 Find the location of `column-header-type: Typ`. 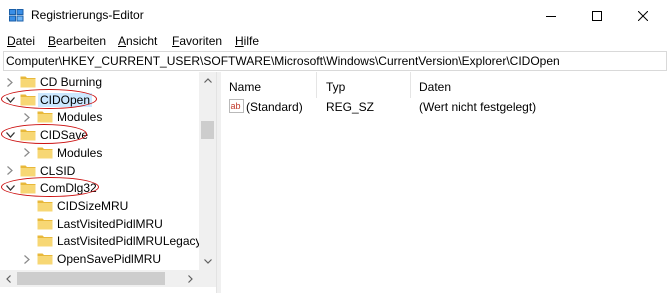

column-header-type: Typ is located at coordinates (335, 85).